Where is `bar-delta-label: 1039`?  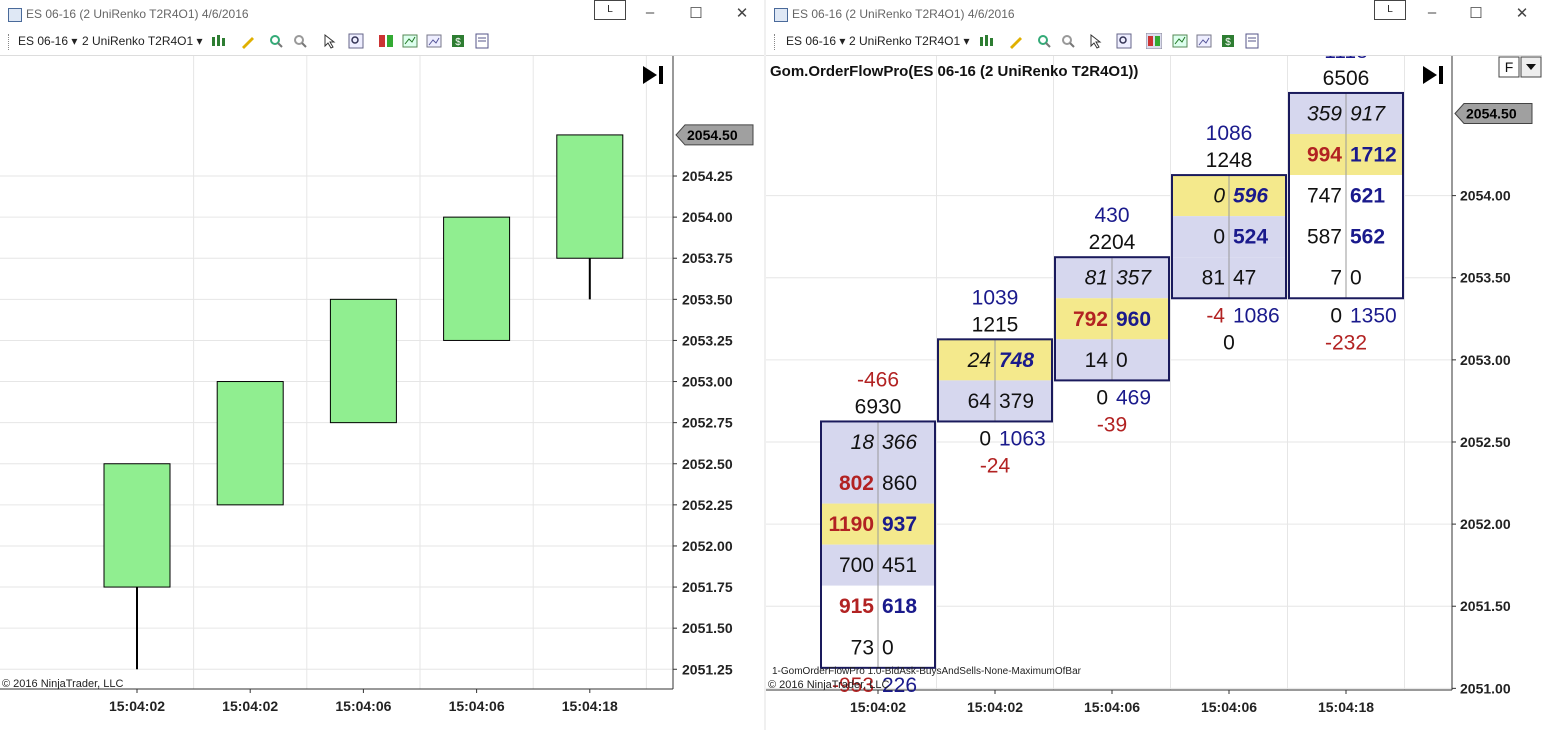 bar-delta-label: 1039 is located at coordinates (995, 297).